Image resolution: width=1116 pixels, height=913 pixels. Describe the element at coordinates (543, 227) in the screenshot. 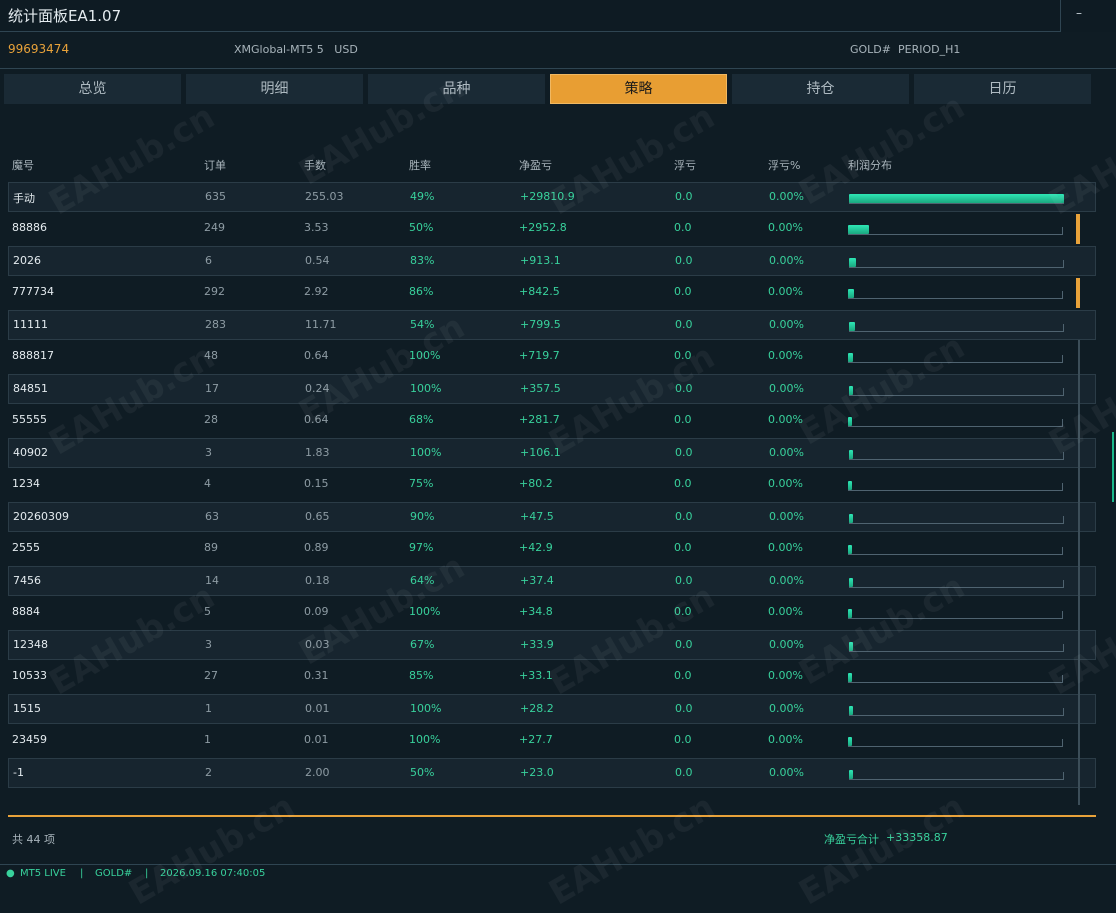

I see `row-net: +2952.8` at that location.